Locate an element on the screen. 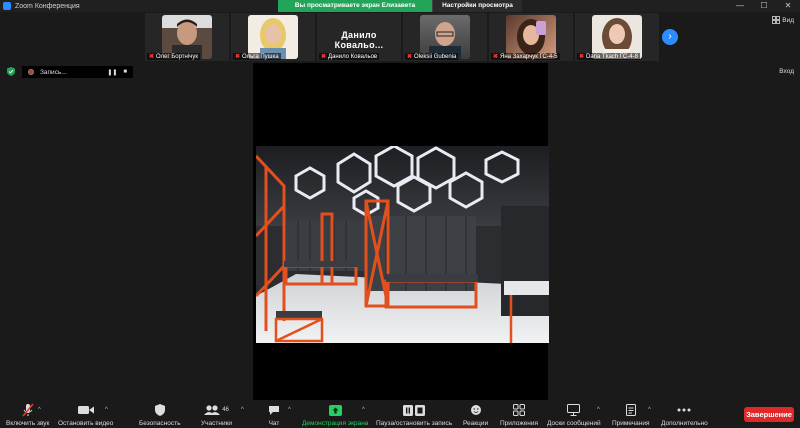 Image resolution: width=800 pixels, height=428 pixels. maximize-button: ☐ is located at coordinates (764, 6).